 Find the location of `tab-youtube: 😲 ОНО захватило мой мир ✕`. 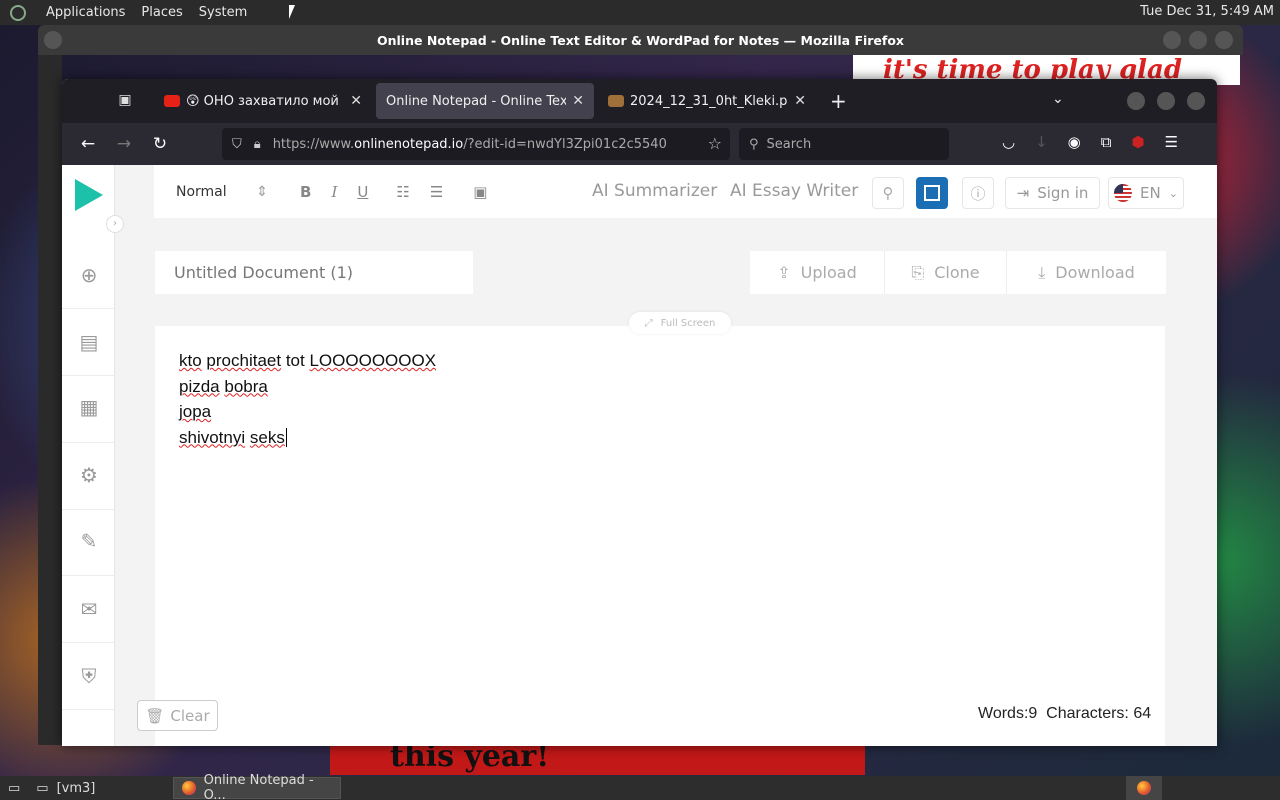

tab-youtube: 😲 ОНО захватило мой мир ✕ is located at coordinates (263, 101).